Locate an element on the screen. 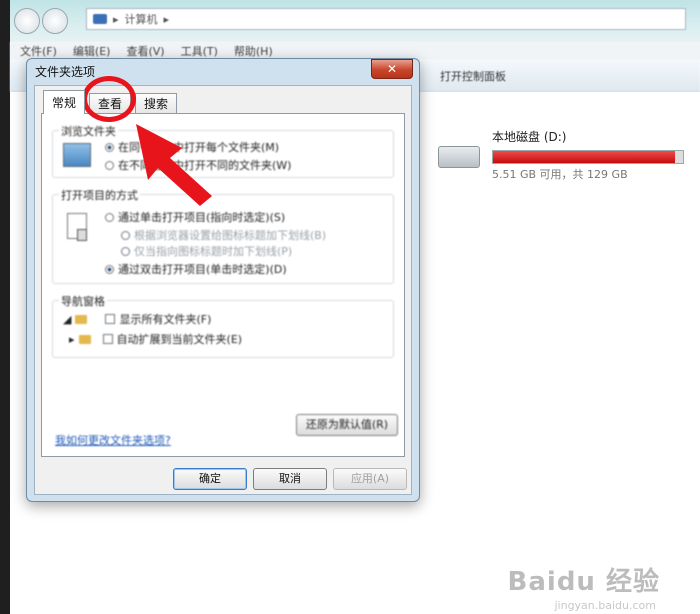  option-underline-browser: 根据浏览器设置给图标标题加下划线(B) is located at coordinates (223, 235).